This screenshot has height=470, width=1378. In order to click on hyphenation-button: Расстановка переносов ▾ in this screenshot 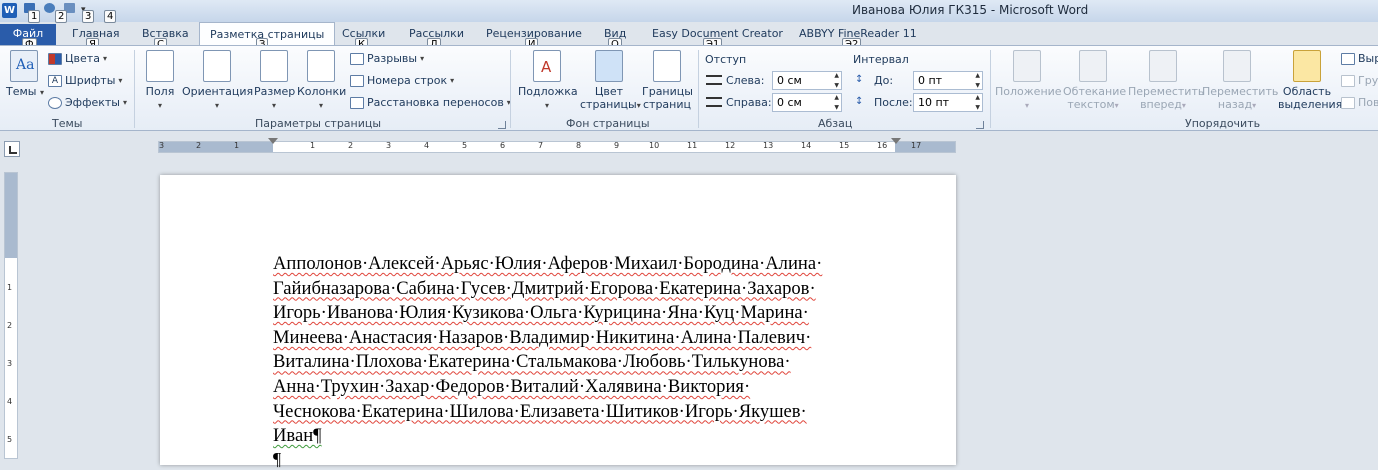, I will do `click(430, 102)`.